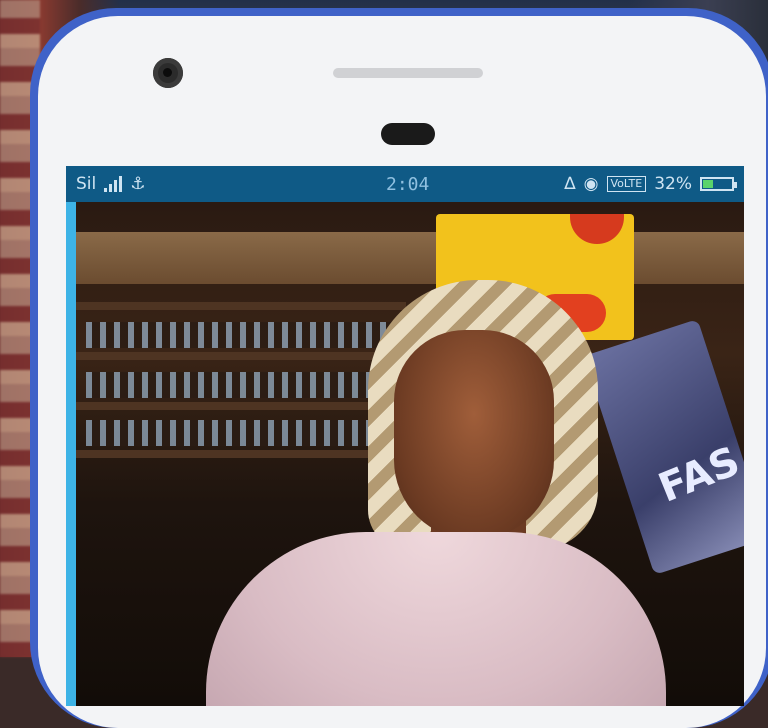 The image size is (768, 728). What do you see at coordinates (626, 184) in the screenshot?
I see `volte-badge: VoLTE` at bounding box center [626, 184].